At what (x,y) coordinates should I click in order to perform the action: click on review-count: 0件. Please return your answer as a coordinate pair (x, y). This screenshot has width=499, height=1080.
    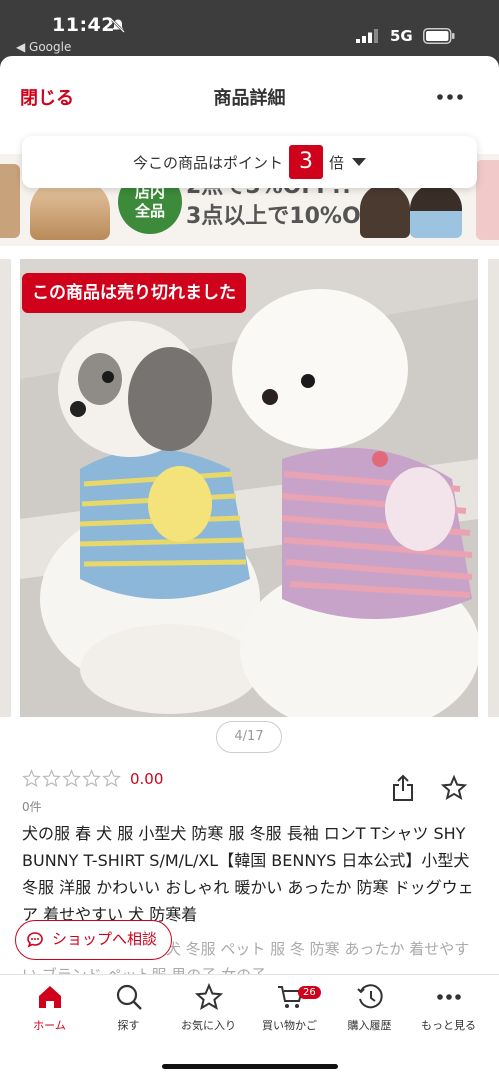
    Looking at the image, I should click on (32, 806).